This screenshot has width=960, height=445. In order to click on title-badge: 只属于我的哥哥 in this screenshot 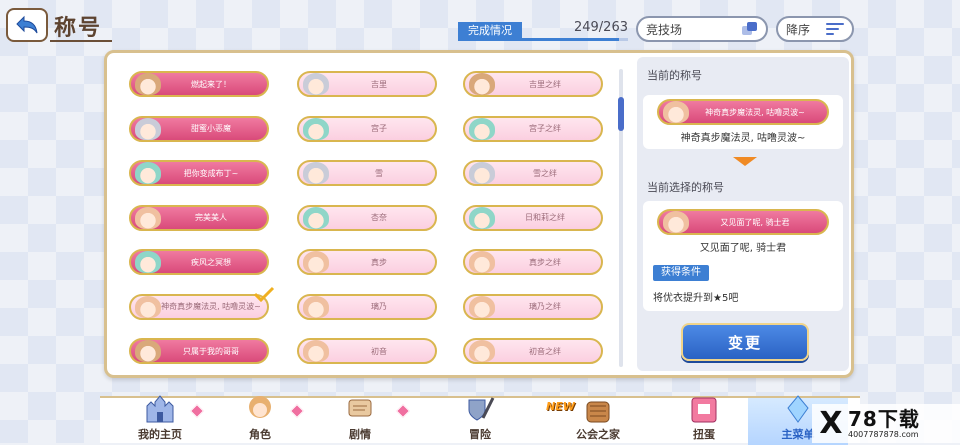, I will do `click(199, 351)`.